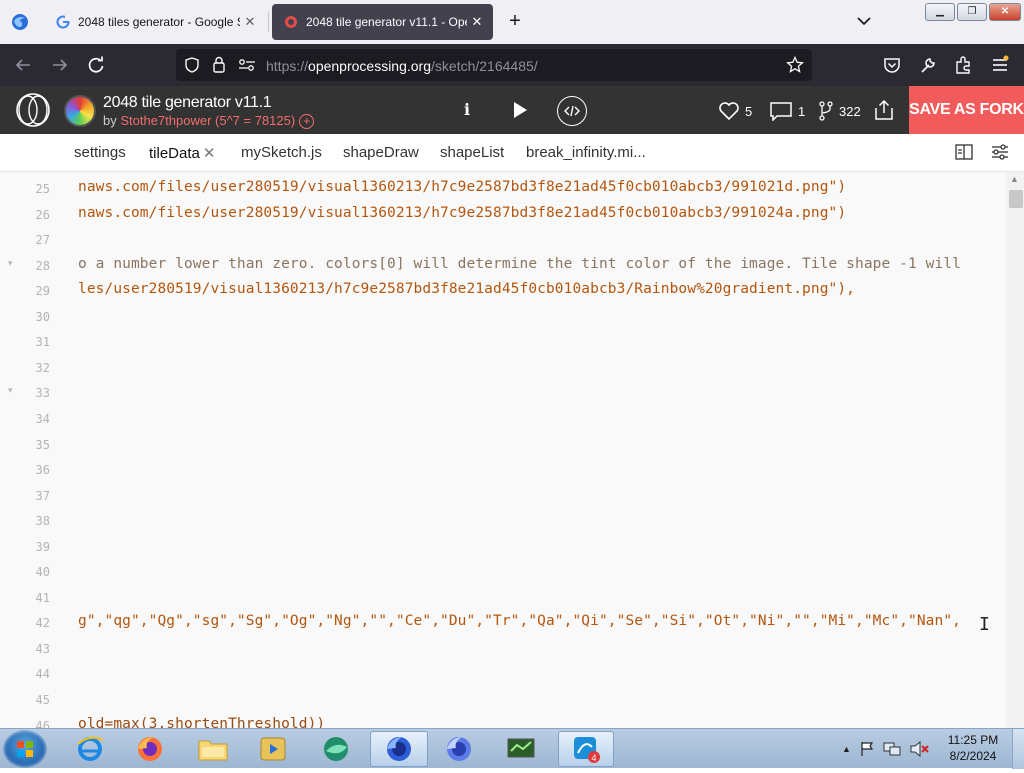  Describe the element at coordinates (846, 749) in the screenshot. I see `show-hidden-icons-icon: ▲` at that location.